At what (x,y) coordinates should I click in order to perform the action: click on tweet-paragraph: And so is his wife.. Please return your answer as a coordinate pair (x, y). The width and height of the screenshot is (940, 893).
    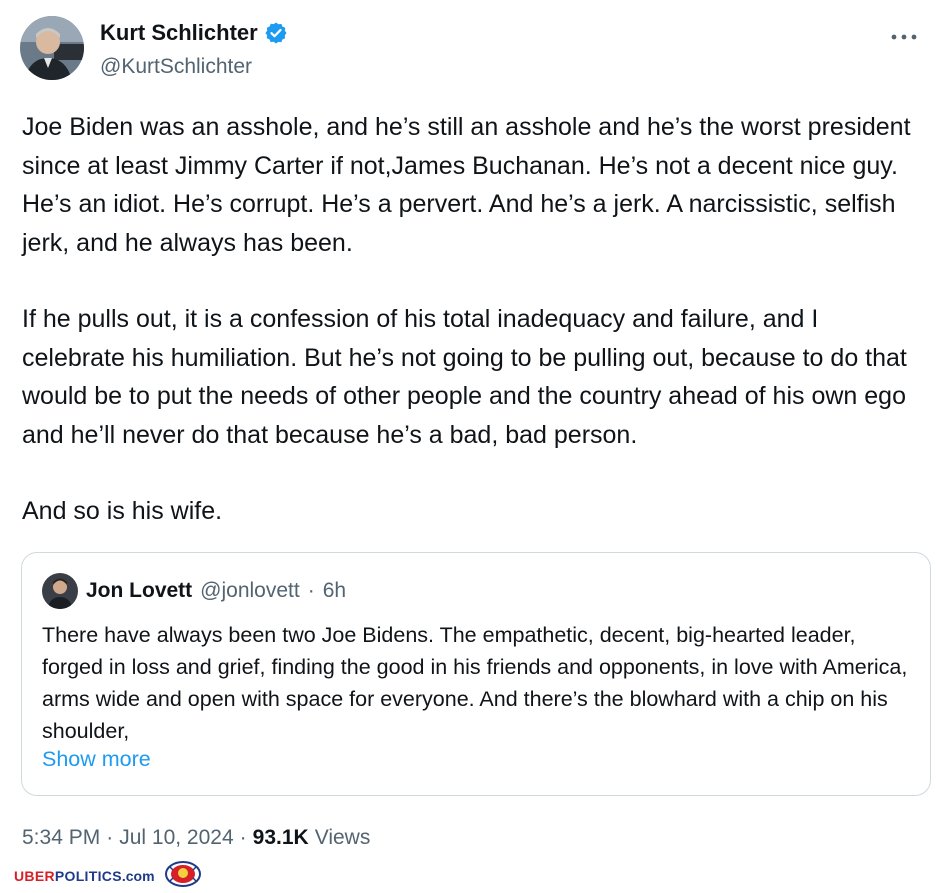
    Looking at the image, I should click on (122, 511).